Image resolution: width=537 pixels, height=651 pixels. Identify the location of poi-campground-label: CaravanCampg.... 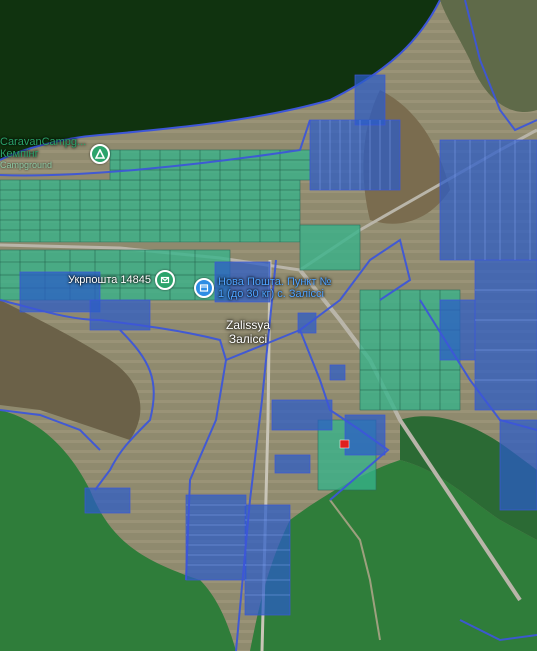
(43, 142).